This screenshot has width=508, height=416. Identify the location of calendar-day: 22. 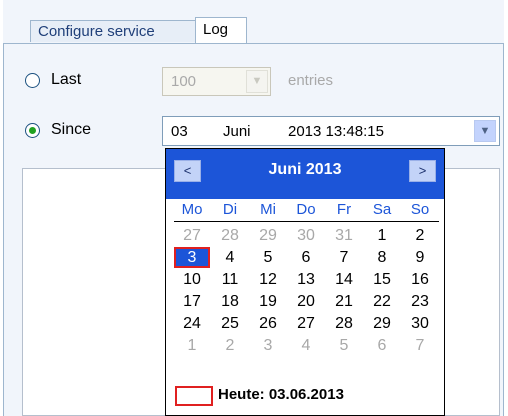
(382, 301).